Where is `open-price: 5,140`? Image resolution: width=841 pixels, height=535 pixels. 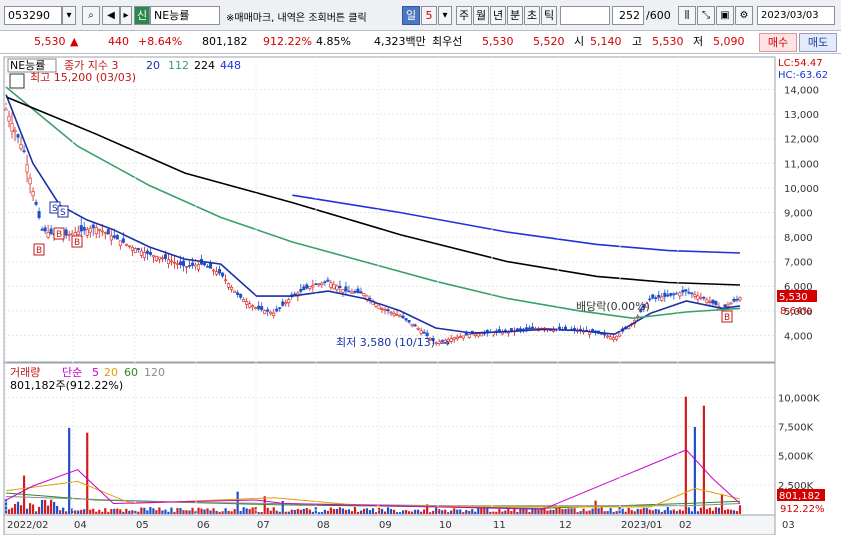
open-price: 5,140 is located at coordinates (606, 41).